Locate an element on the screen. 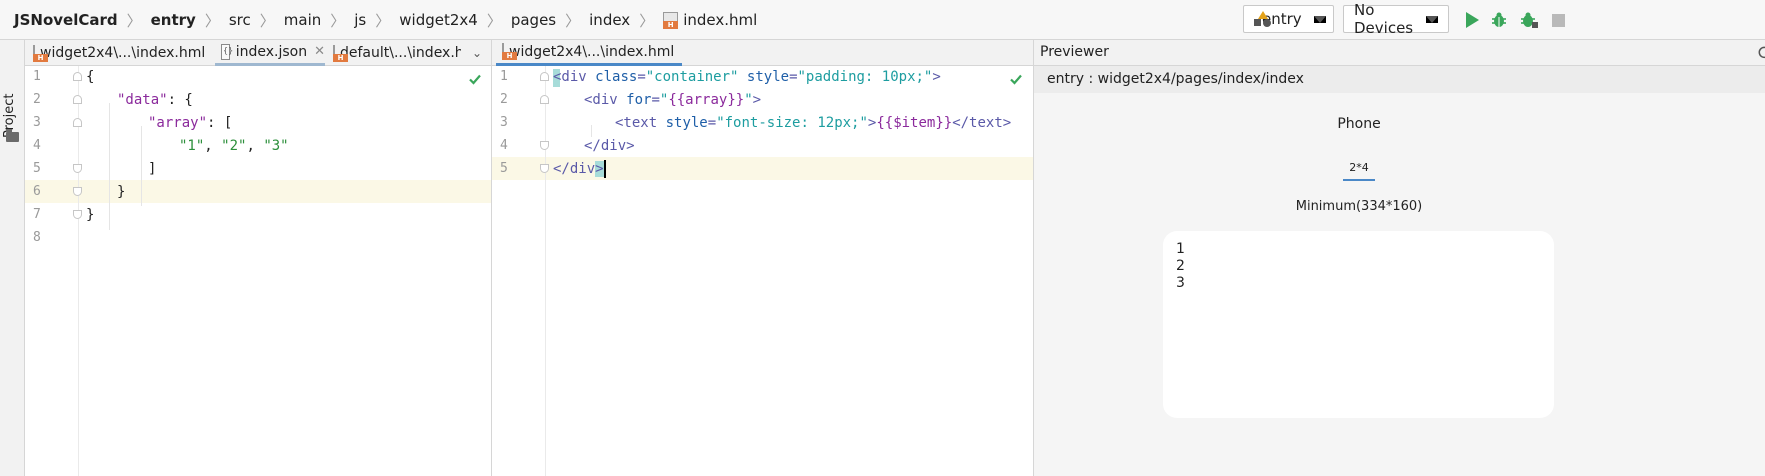 This screenshot has height=476, width=1765. device-label: Phone is located at coordinates (1359, 124).